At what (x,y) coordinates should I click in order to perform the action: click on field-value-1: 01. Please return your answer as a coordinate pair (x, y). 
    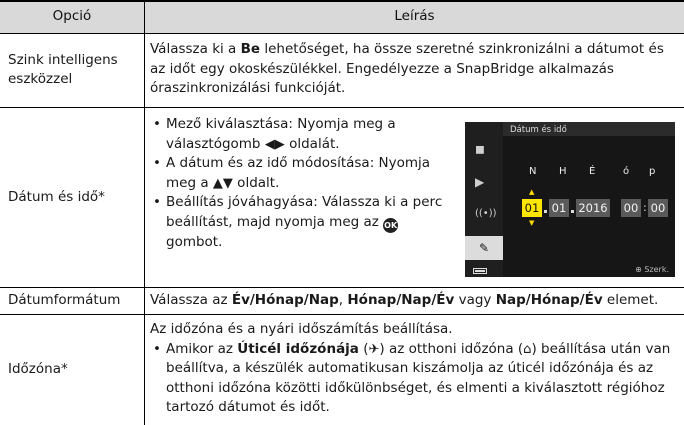
    Looking at the image, I should click on (532, 208).